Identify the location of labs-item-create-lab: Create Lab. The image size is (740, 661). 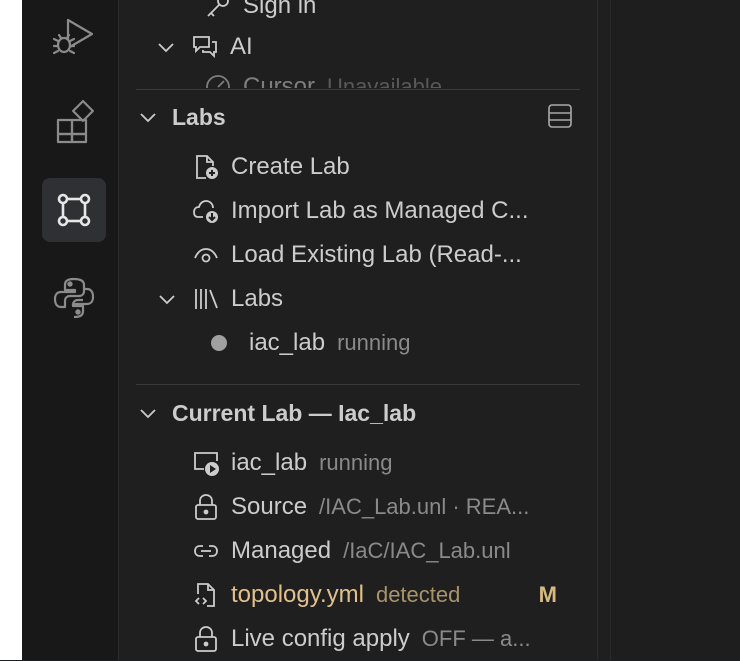
(270, 167).